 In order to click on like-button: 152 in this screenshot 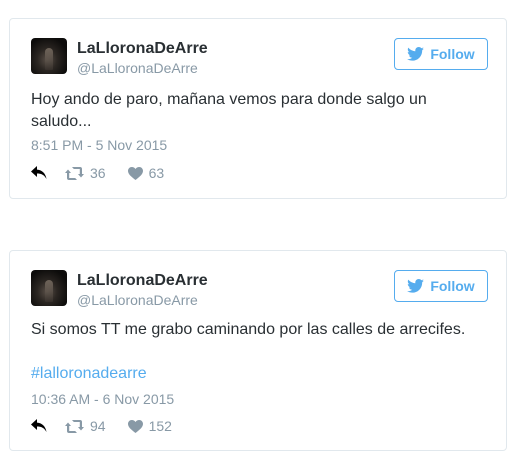, I will do `click(149, 426)`.